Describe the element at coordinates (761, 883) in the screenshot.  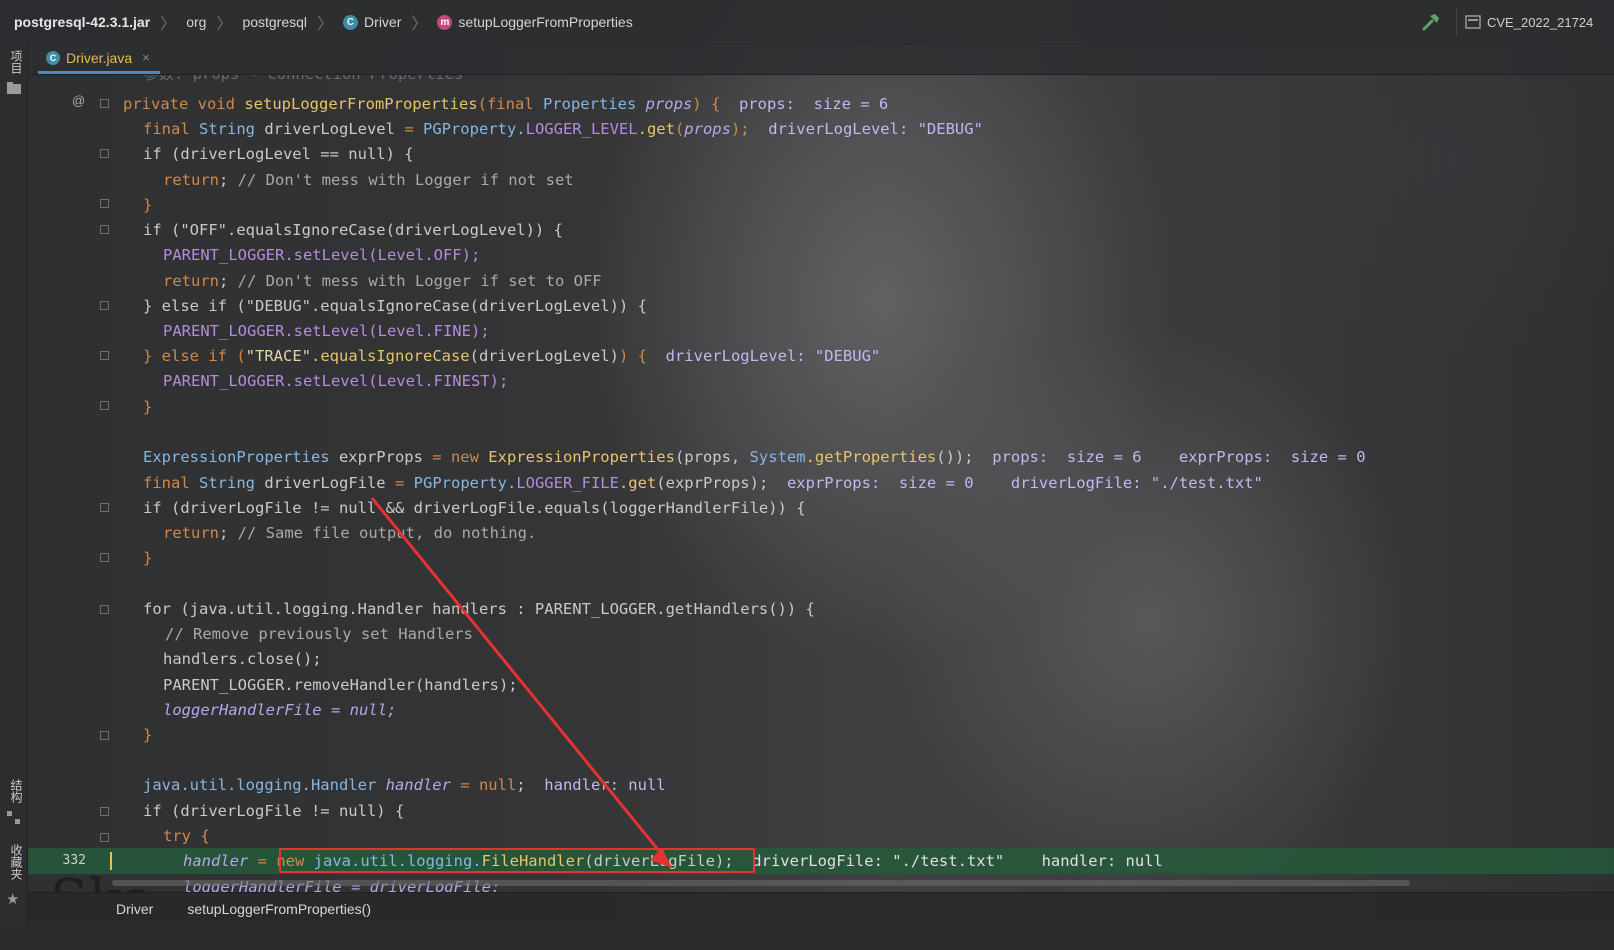
I see `horizontal-scrollbar` at that location.